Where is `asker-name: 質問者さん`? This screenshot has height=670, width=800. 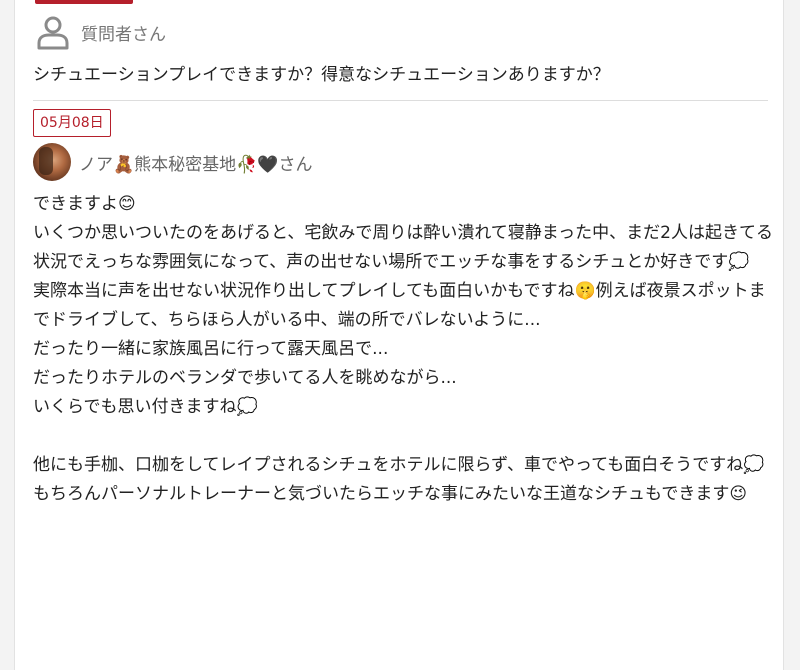 asker-name: 質問者さん is located at coordinates (123, 34).